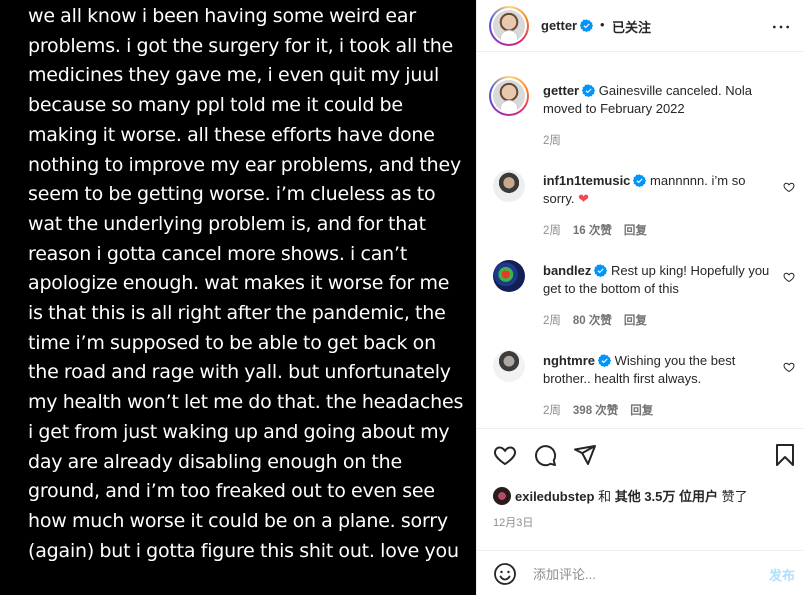 The image size is (804, 595). Describe the element at coordinates (592, 321) in the screenshot. I see `comment-likes: 80 次赞` at that location.